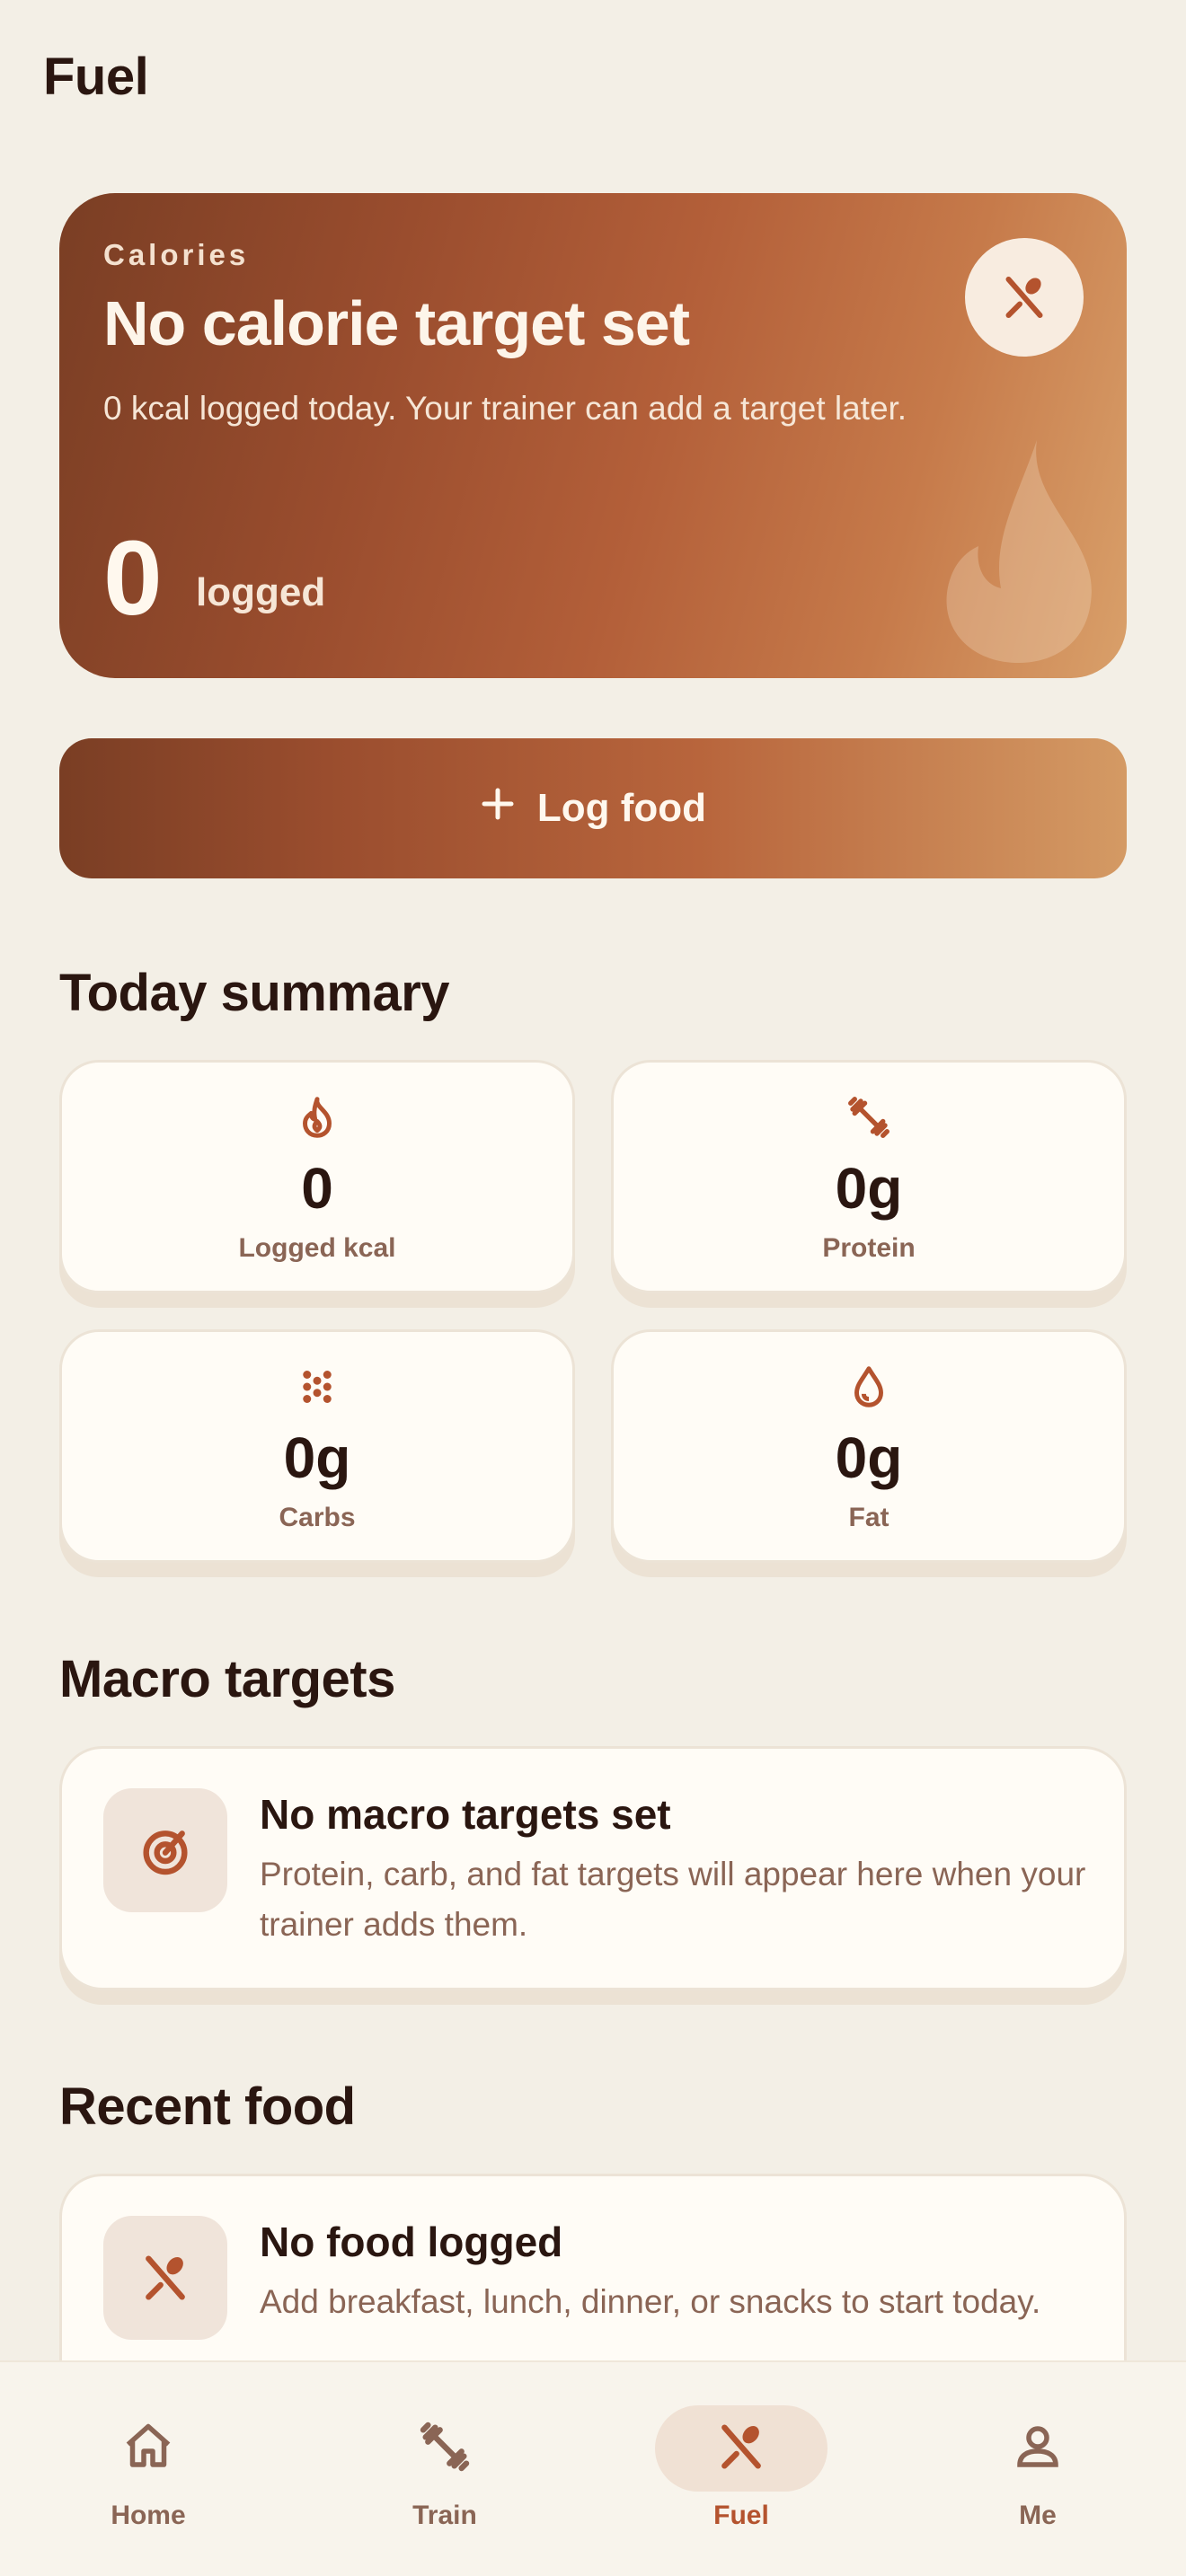  Describe the element at coordinates (176, 254) in the screenshot. I see `calories-eyebrow: Calories` at that location.